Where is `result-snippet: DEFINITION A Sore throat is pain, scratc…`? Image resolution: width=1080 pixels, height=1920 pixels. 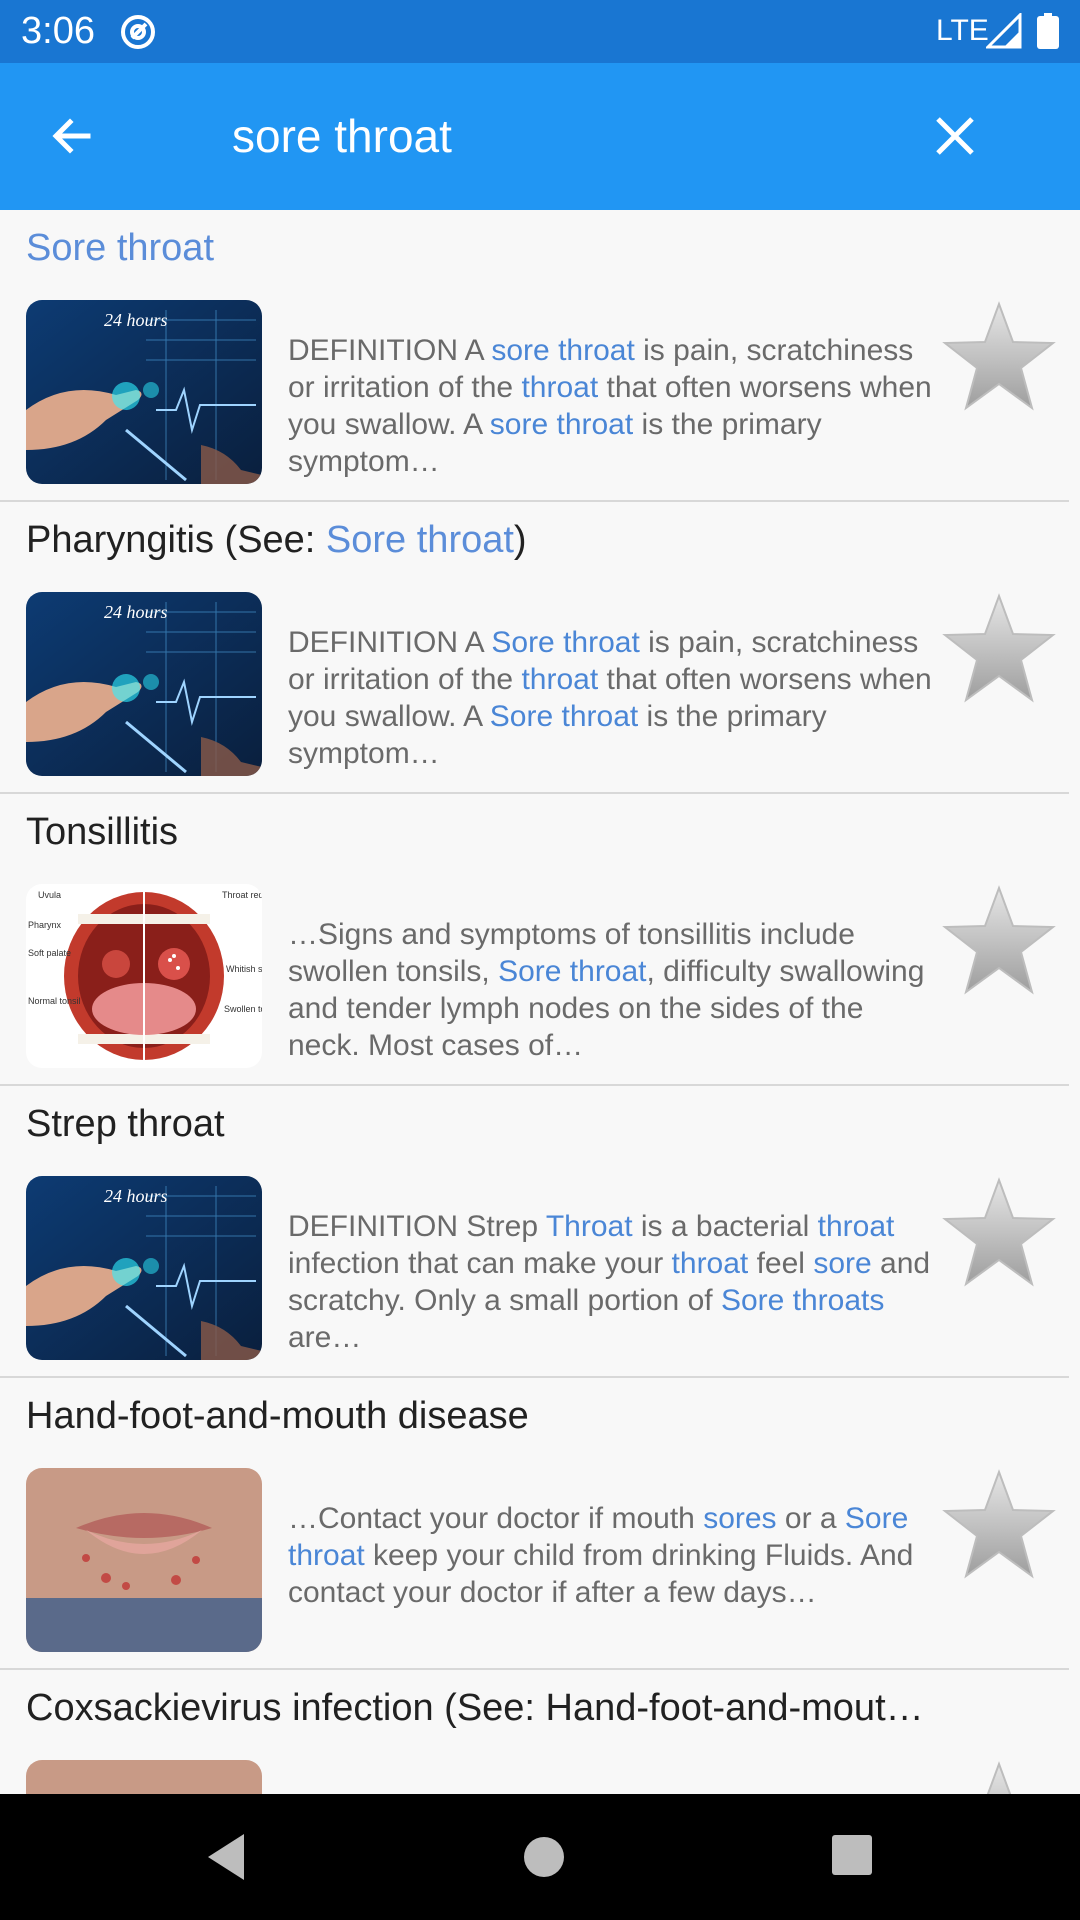
result-snippet: DEFINITION A Sore throat is pain, scratc… is located at coordinates (610, 698).